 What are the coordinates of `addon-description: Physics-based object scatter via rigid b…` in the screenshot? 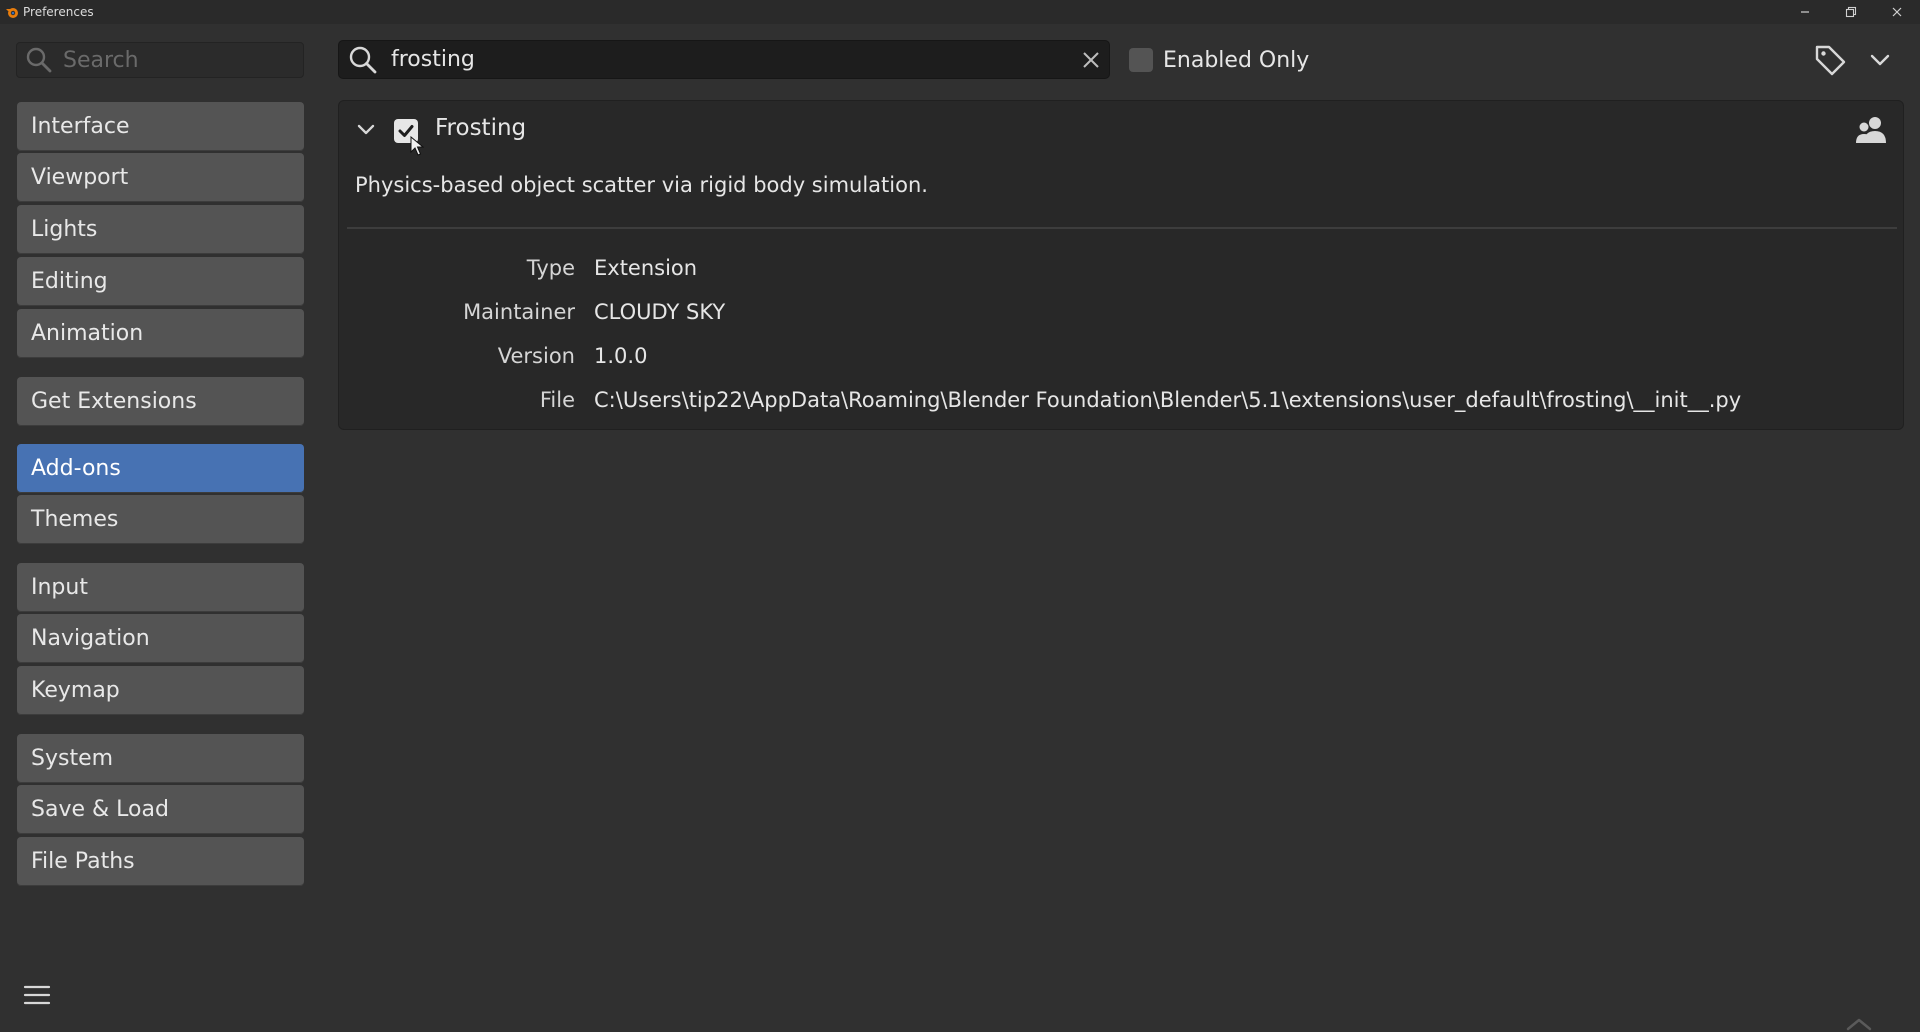 It's located at (641, 185).